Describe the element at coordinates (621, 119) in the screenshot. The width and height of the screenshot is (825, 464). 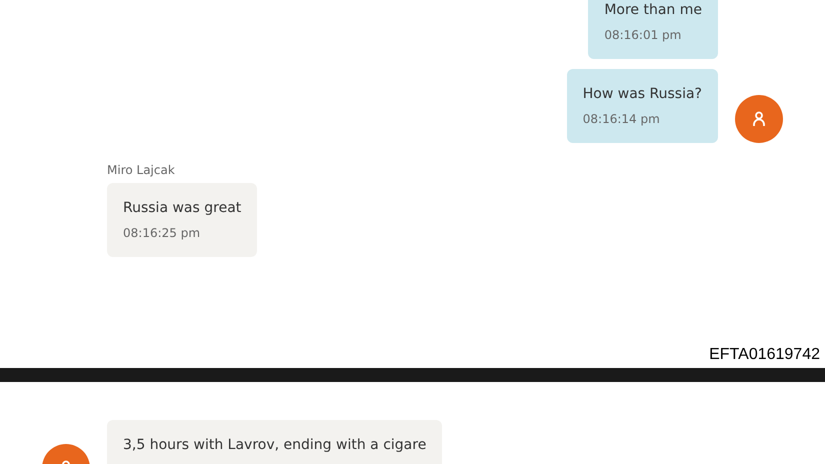
I see `message-time: 08:16:14 pm` at that location.